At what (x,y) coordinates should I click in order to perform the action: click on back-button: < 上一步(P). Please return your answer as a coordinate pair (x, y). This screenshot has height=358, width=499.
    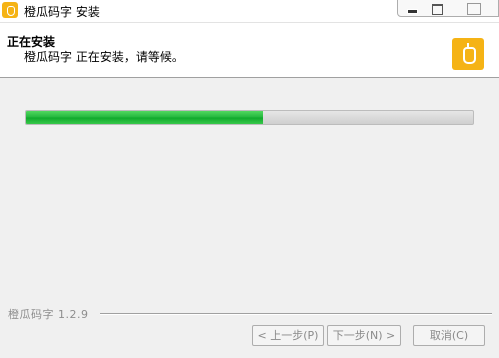
    Looking at the image, I should click on (288, 335).